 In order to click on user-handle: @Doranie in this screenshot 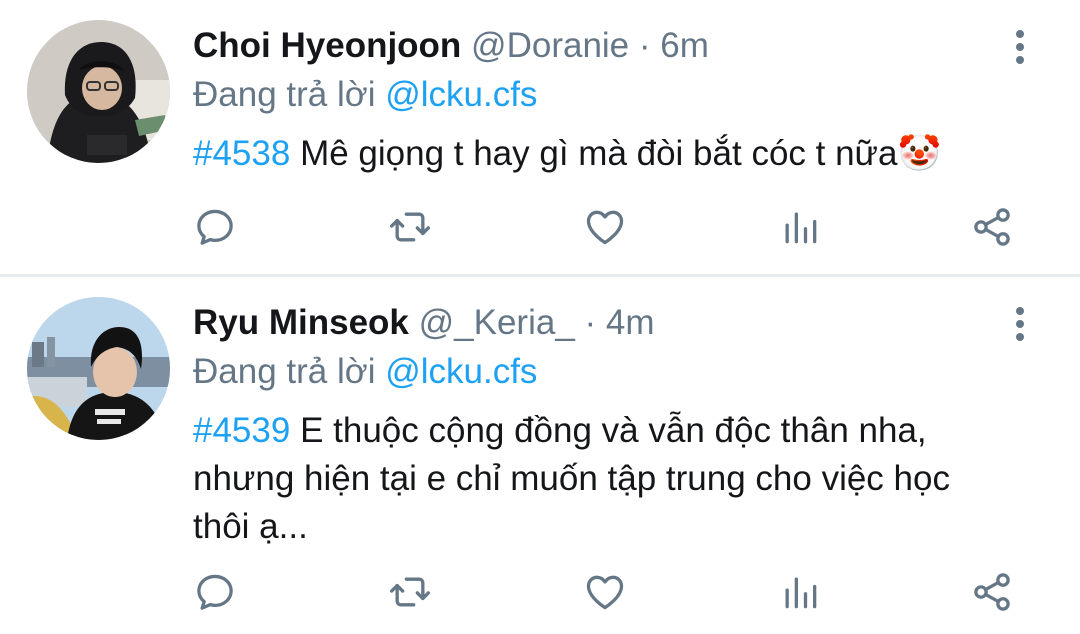, I will do `click(550, 45)`.